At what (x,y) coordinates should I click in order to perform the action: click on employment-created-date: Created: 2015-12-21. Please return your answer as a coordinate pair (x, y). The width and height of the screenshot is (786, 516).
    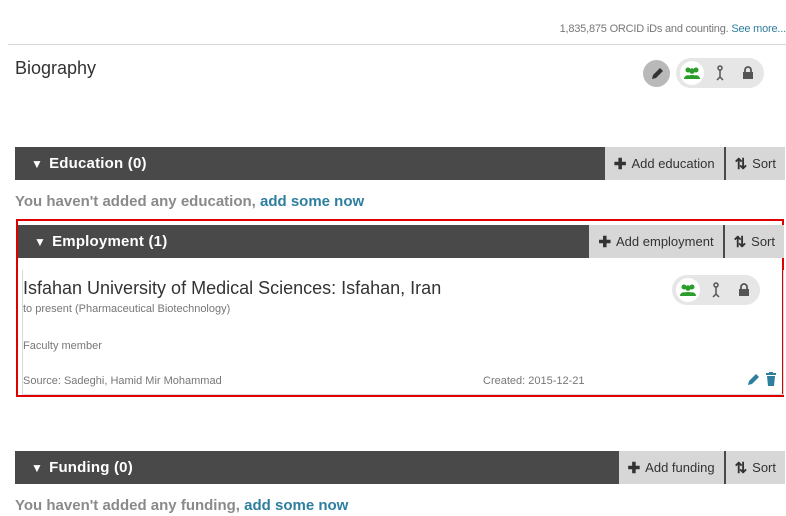
    Looking at the image, I should click on (534, 381).